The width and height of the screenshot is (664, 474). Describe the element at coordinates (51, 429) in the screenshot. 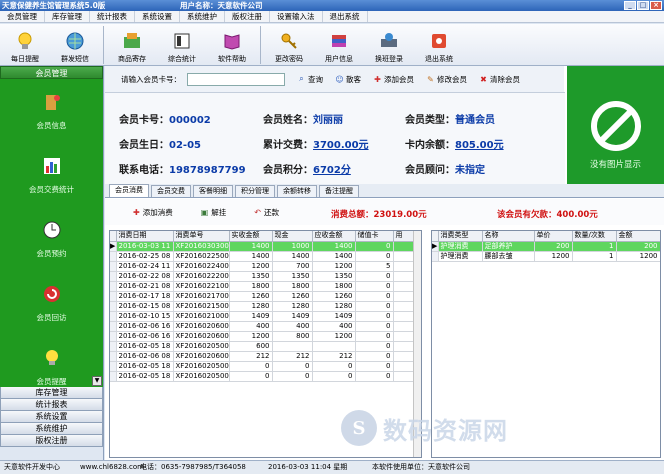

I see `sidebar-group-maintenance: 系统维护` at that location.